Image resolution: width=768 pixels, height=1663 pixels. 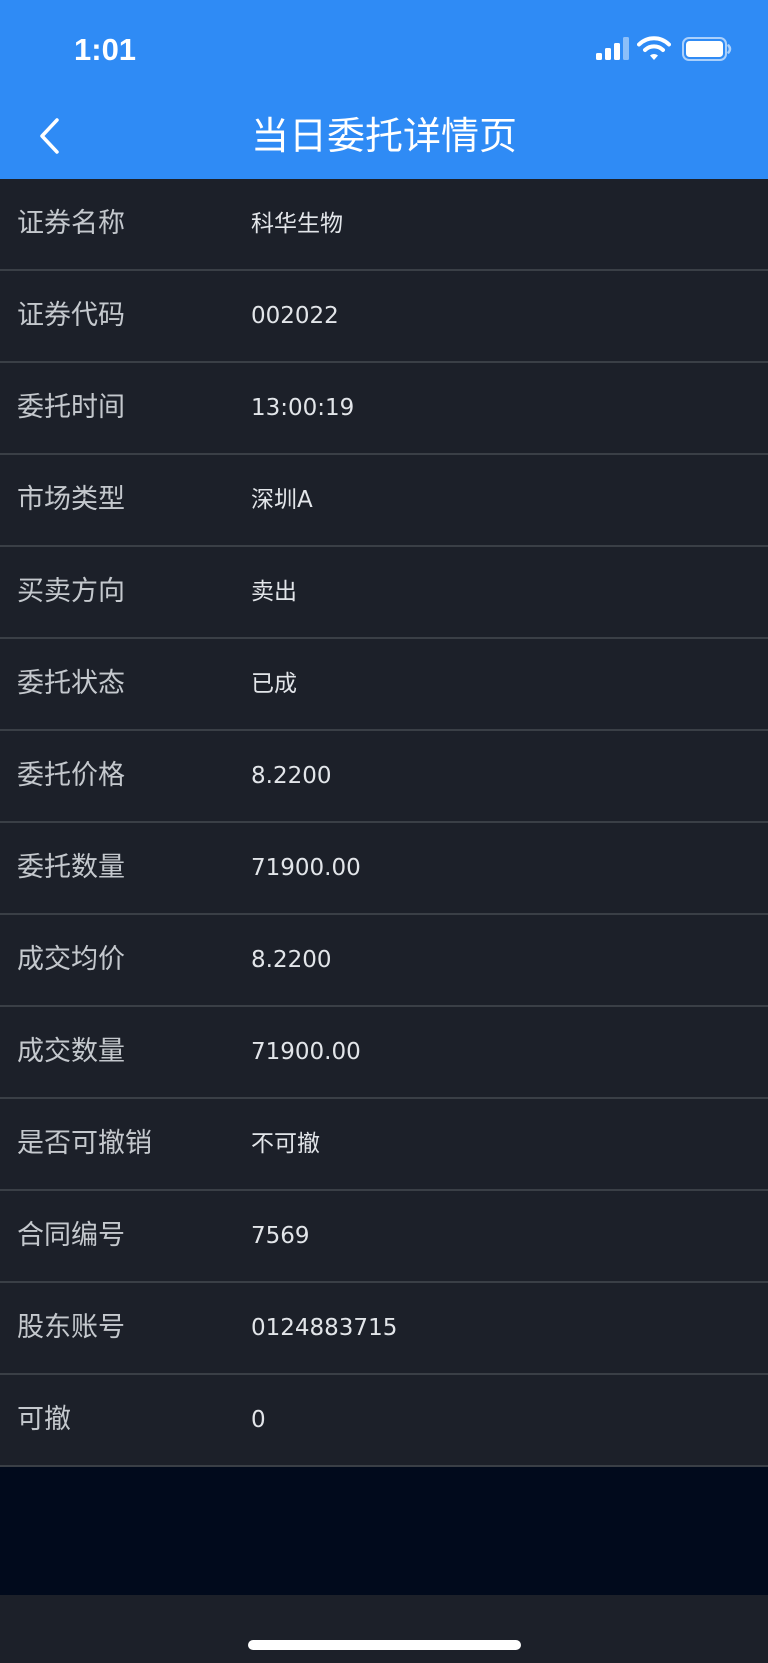 I want to click on row-label: 证券名称, so click(x=71, y=223).